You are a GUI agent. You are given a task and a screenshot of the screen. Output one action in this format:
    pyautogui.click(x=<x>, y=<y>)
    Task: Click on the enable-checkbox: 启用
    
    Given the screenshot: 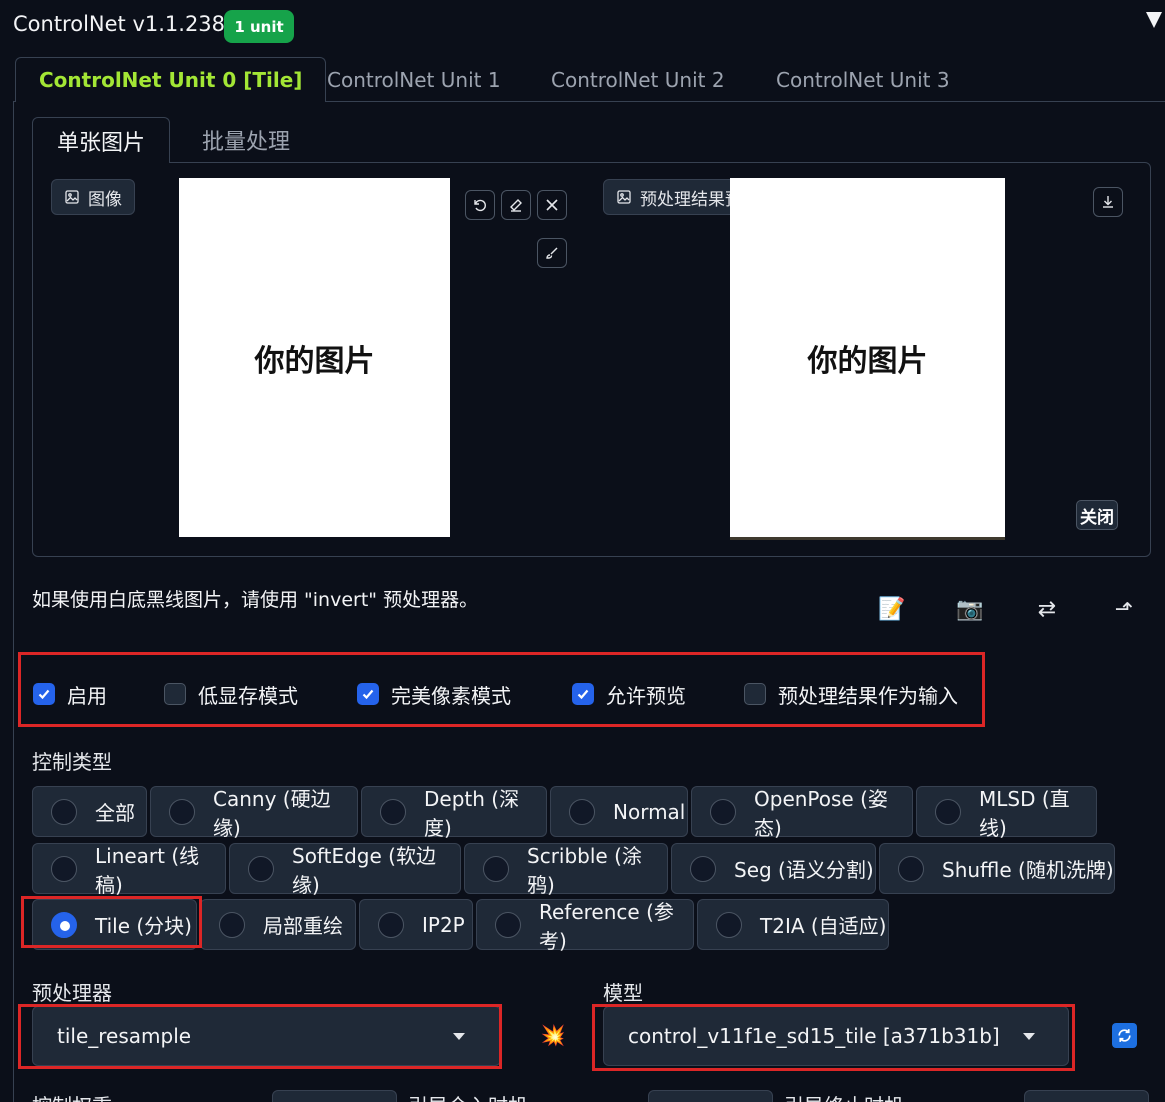 What is the action you would take?
    pyautogui.click(x=70, y=694)
    